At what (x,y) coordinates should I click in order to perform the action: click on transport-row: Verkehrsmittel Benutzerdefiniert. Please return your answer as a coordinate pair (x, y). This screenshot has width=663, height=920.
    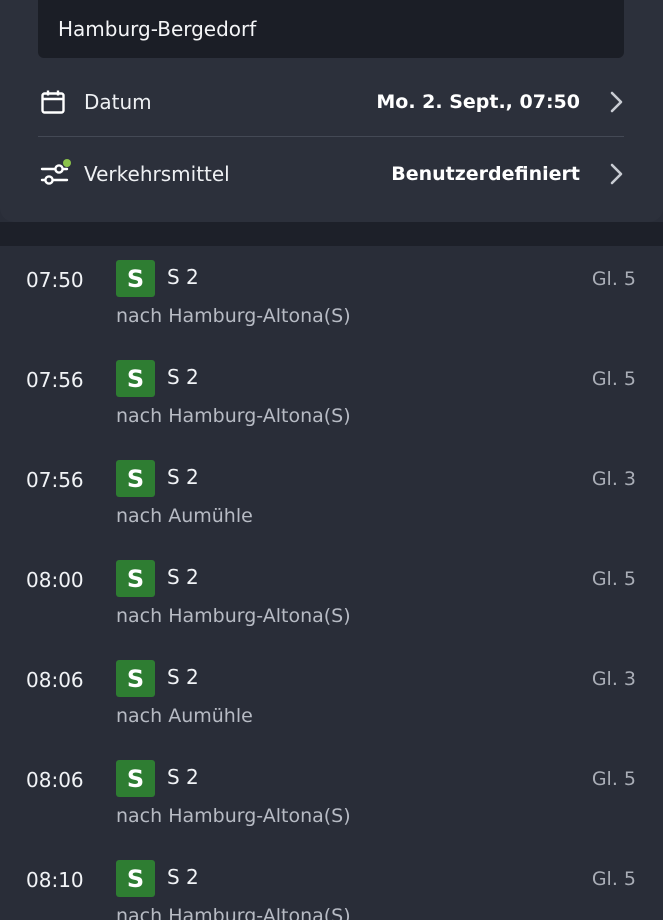
    Looking at the image, I should click on (331, 174).